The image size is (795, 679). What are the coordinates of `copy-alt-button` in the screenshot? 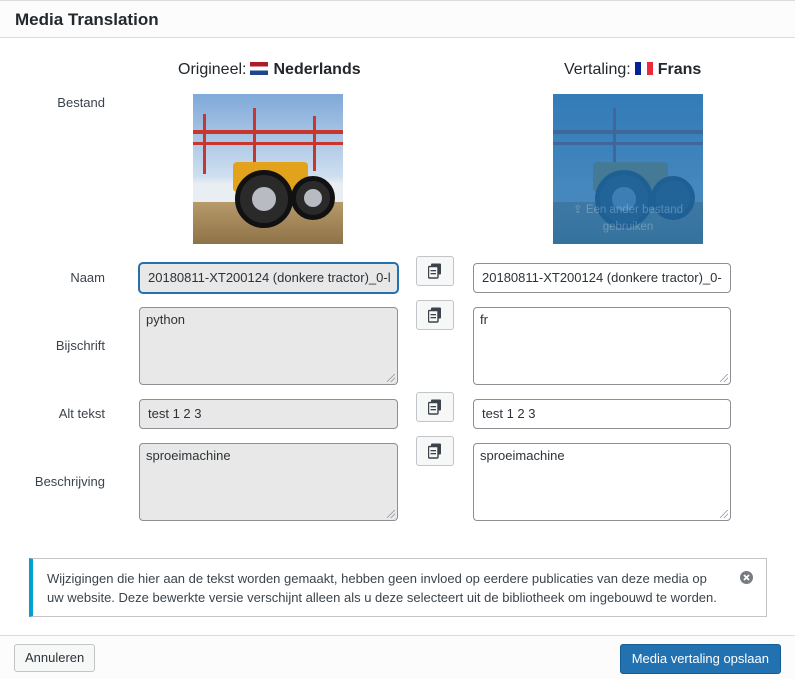 It's located at (435, 407).